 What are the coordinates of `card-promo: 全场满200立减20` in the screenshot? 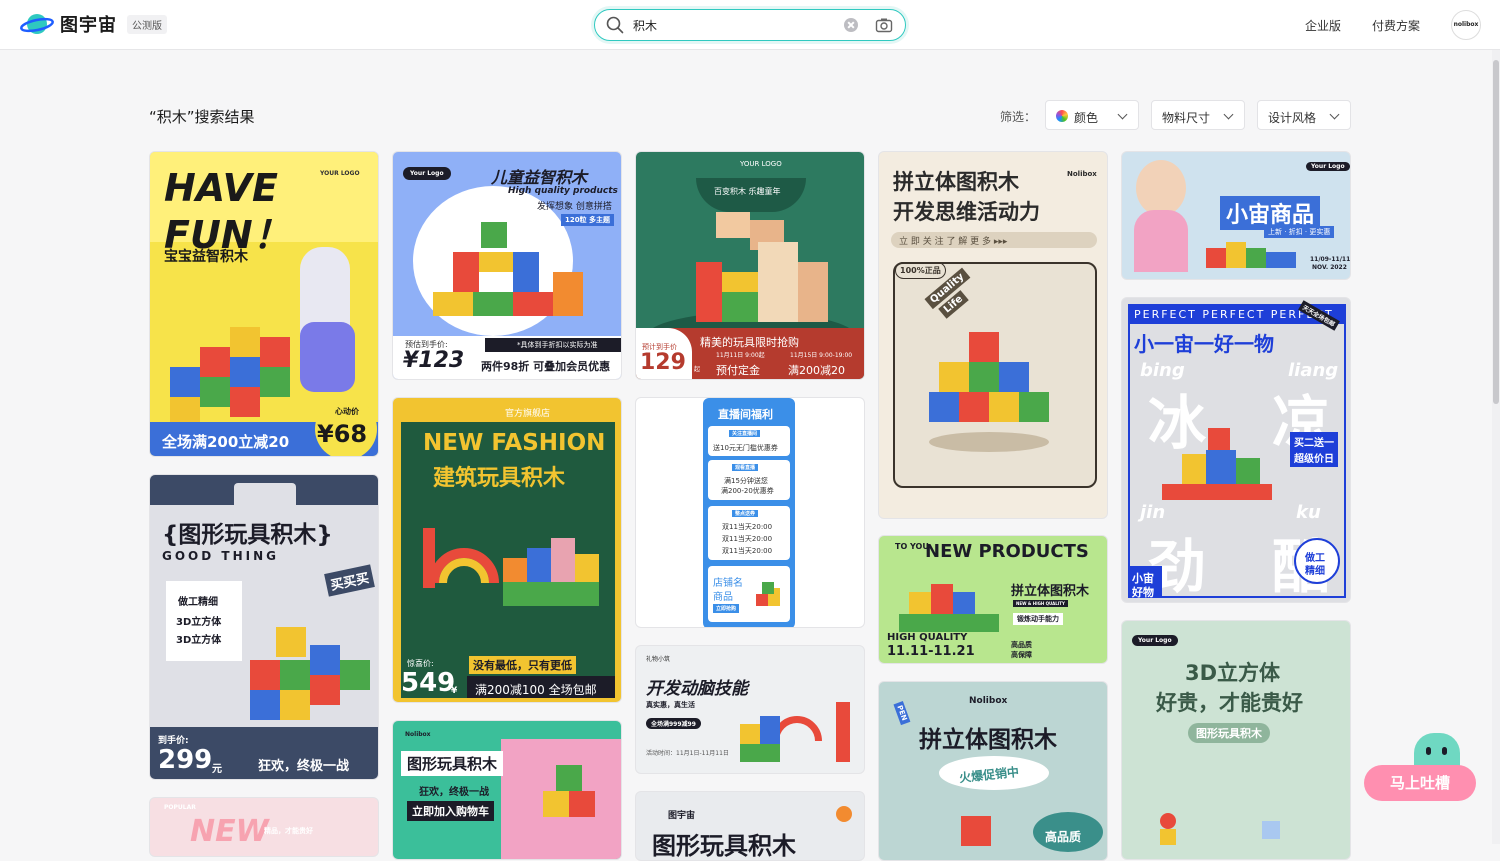 It's located at (226, 442).